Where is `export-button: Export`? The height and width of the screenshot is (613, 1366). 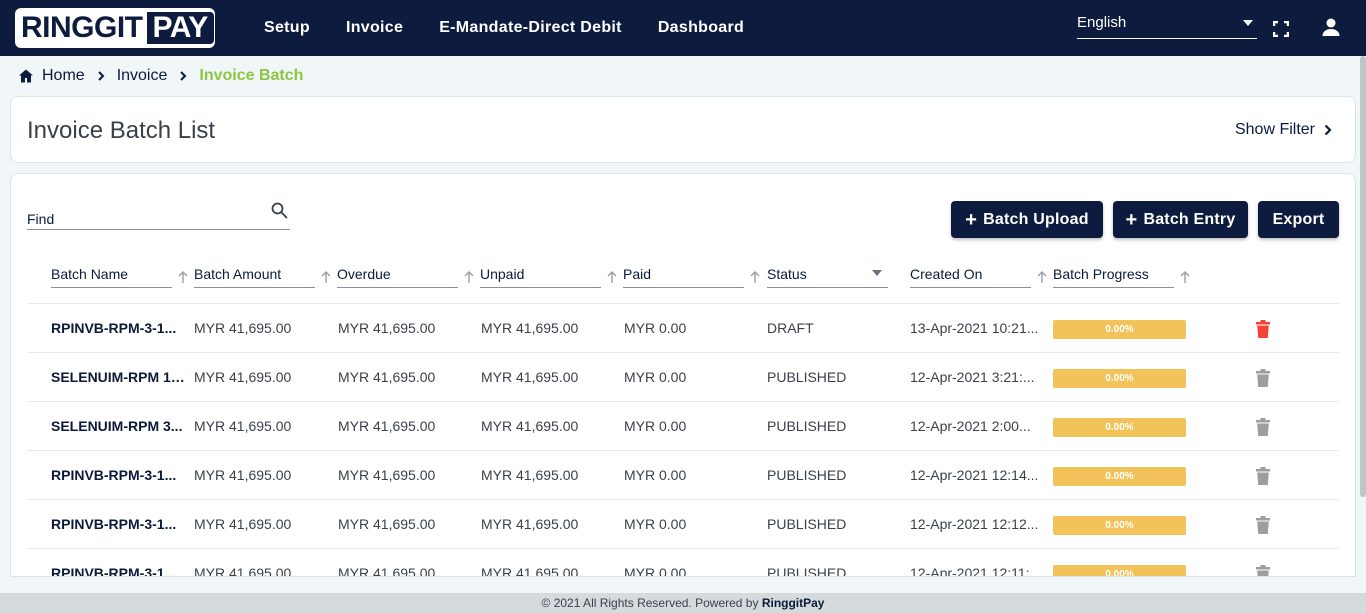 export-button: Export is located at coordinates (1298, 219).